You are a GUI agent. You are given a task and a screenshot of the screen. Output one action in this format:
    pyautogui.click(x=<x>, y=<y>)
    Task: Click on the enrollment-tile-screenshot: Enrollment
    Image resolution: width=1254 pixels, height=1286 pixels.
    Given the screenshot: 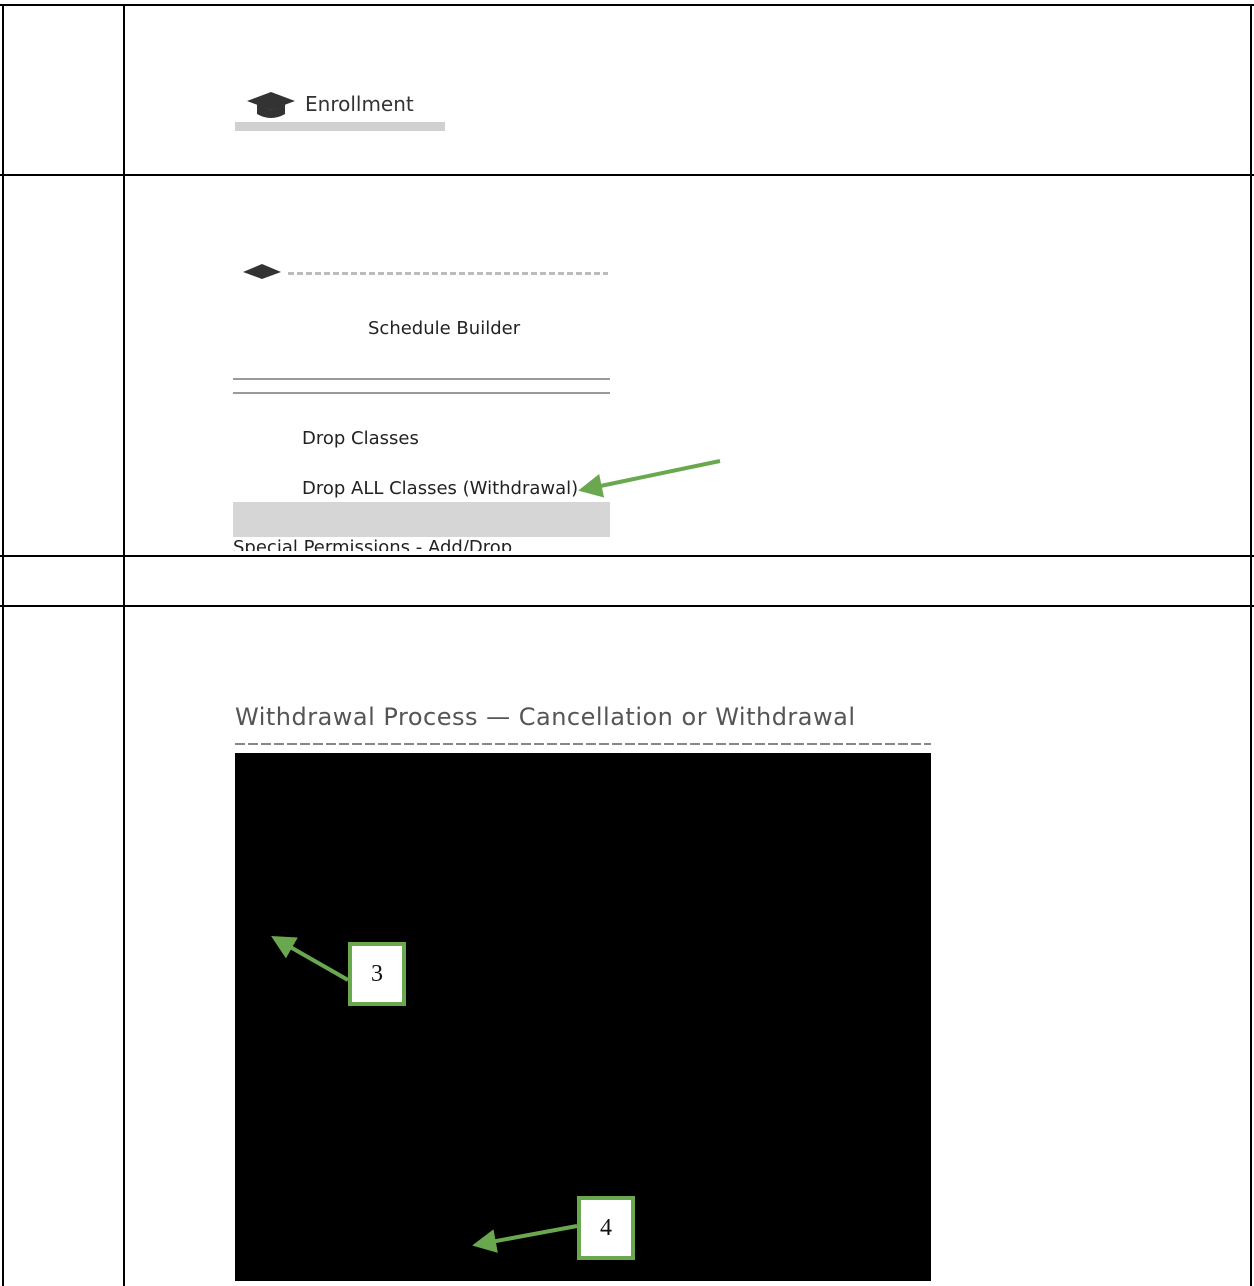 What is the action you would take?
    pyautogui.click(x=340, y=108)
    